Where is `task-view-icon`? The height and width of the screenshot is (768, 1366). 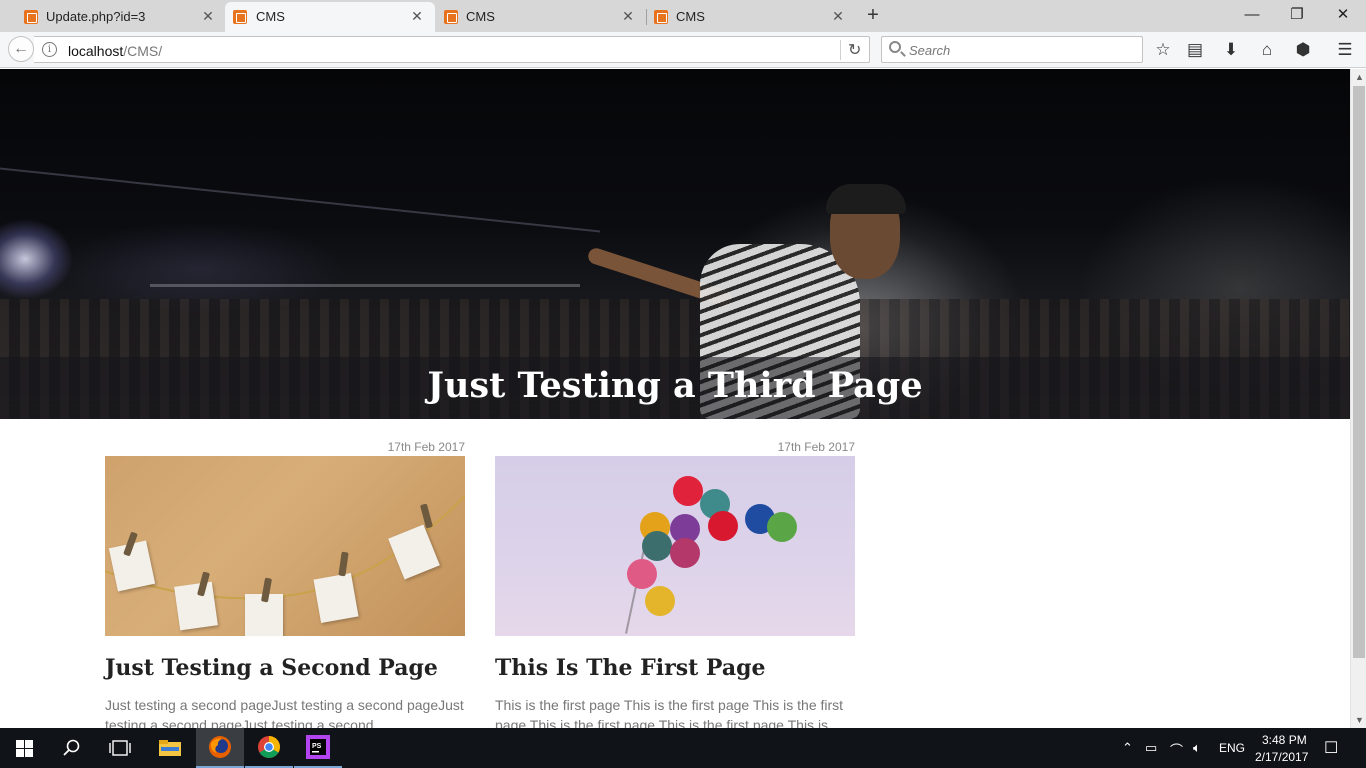 task-view-icon is located at coordinates (120, 748).